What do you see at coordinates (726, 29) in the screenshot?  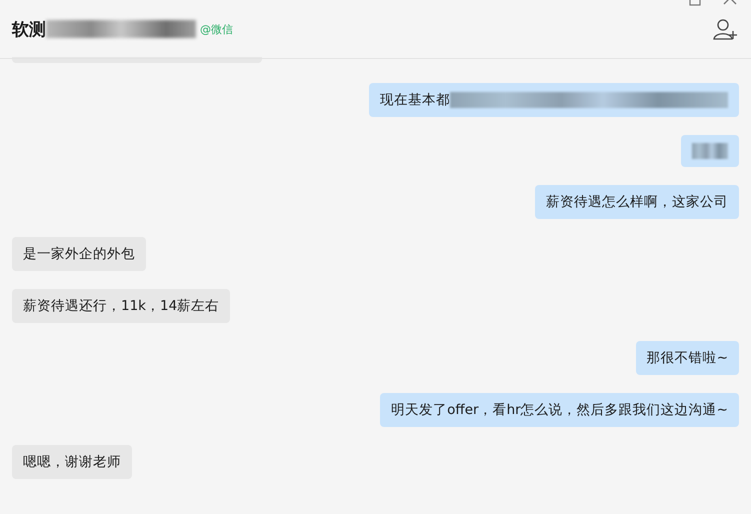 I see `add-member-icon` at bounding box center [726, 29].